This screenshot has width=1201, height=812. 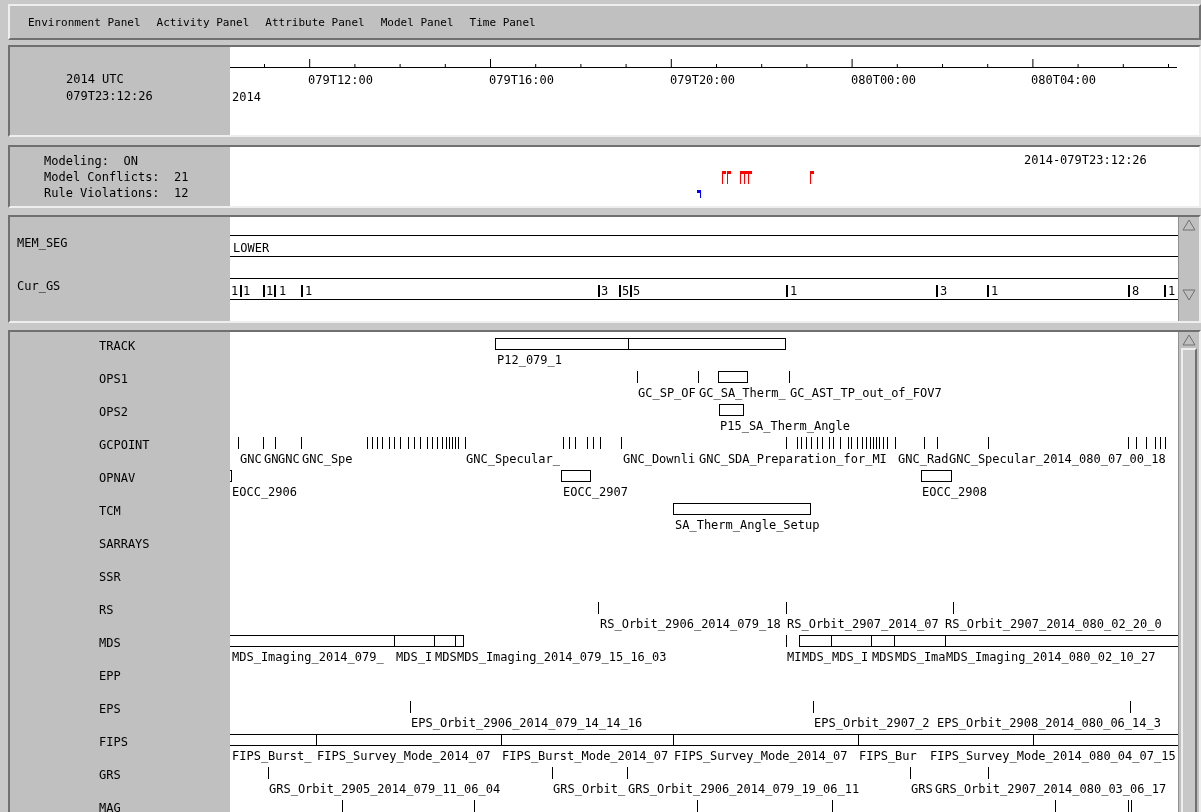 I want to click on menu-item: Activity Panel, so click(x=203, y=22).